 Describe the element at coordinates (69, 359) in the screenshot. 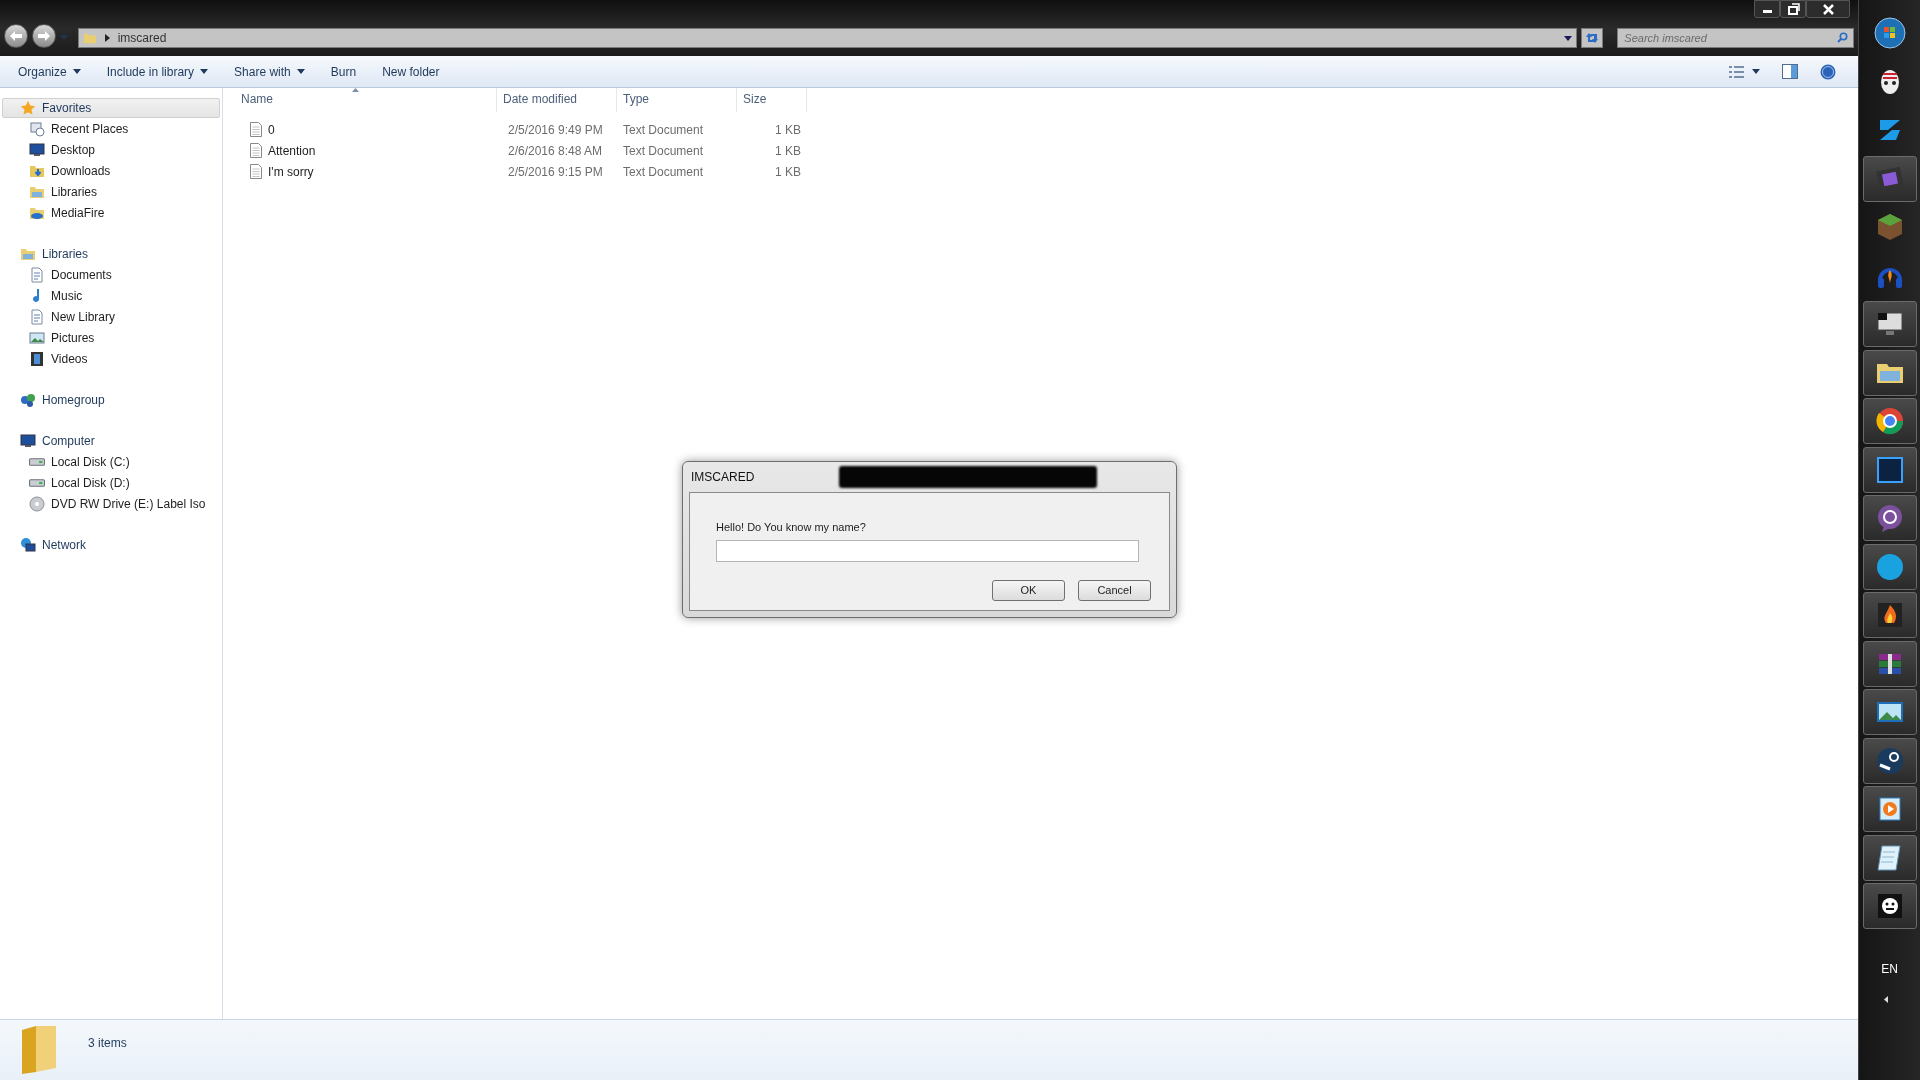

I see `nav-item-label: Videos` at that location.